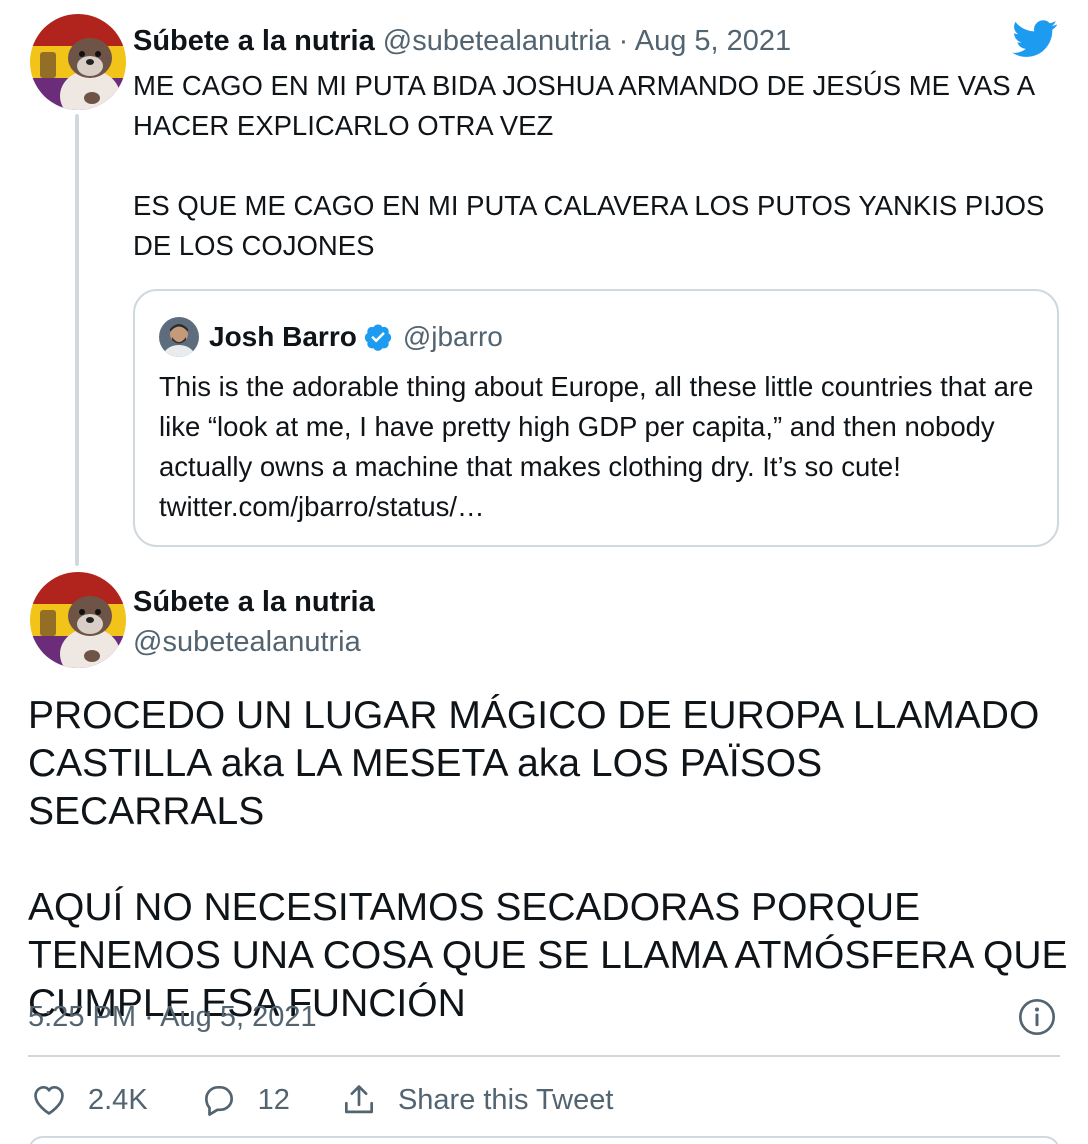 This screenshot has width=1088, height=1144. I want to click on quoted-avatar, so click(179, 337).